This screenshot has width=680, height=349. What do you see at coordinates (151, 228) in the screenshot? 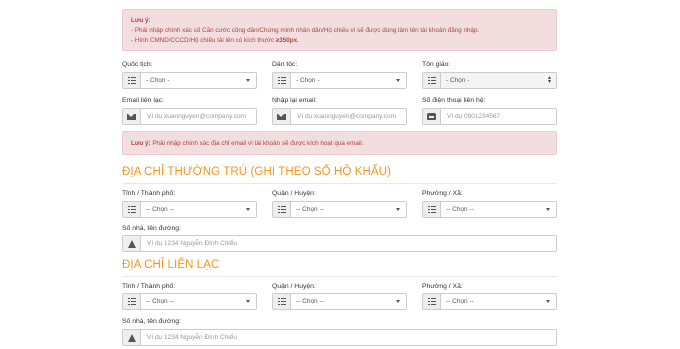
I see `permanent-street-label: Số nhà, tên đường:` at bounding box center [151, 228].